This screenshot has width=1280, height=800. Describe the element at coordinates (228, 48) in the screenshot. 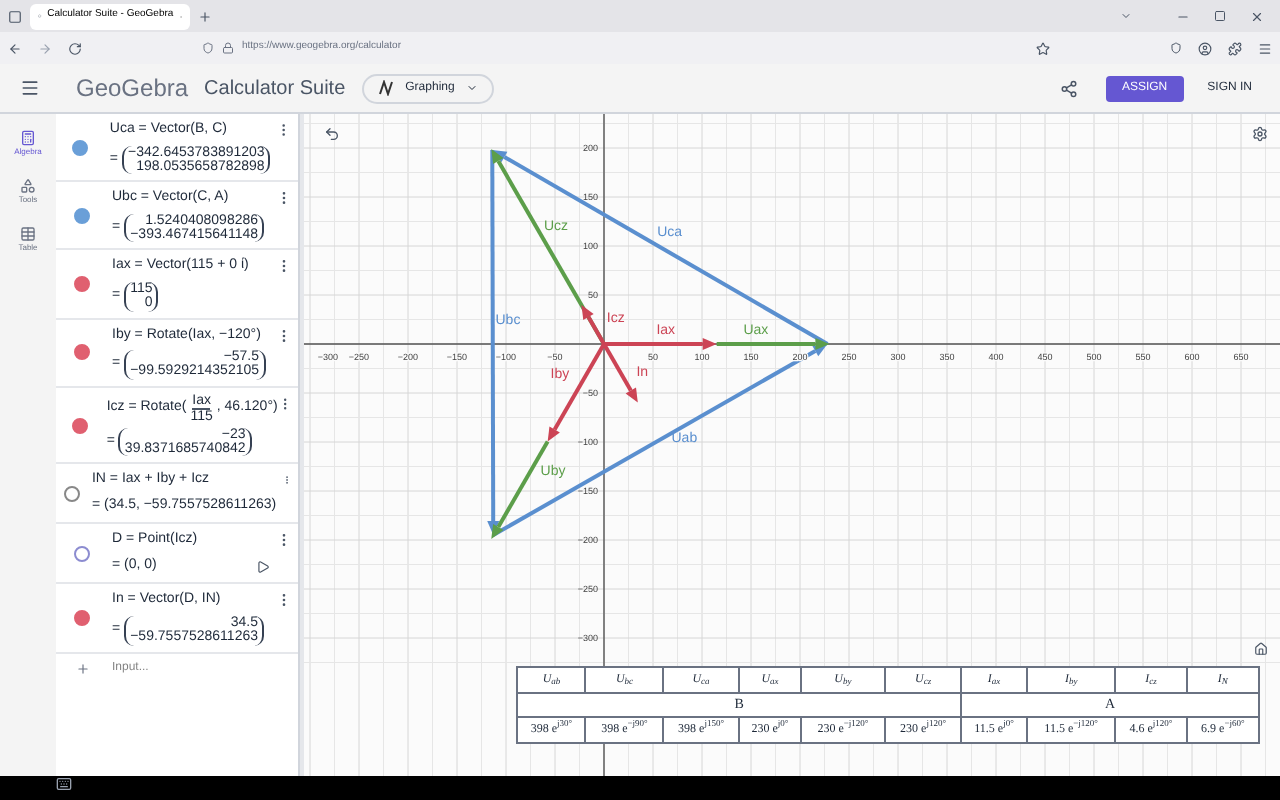

I see `lock-icon` at that location.